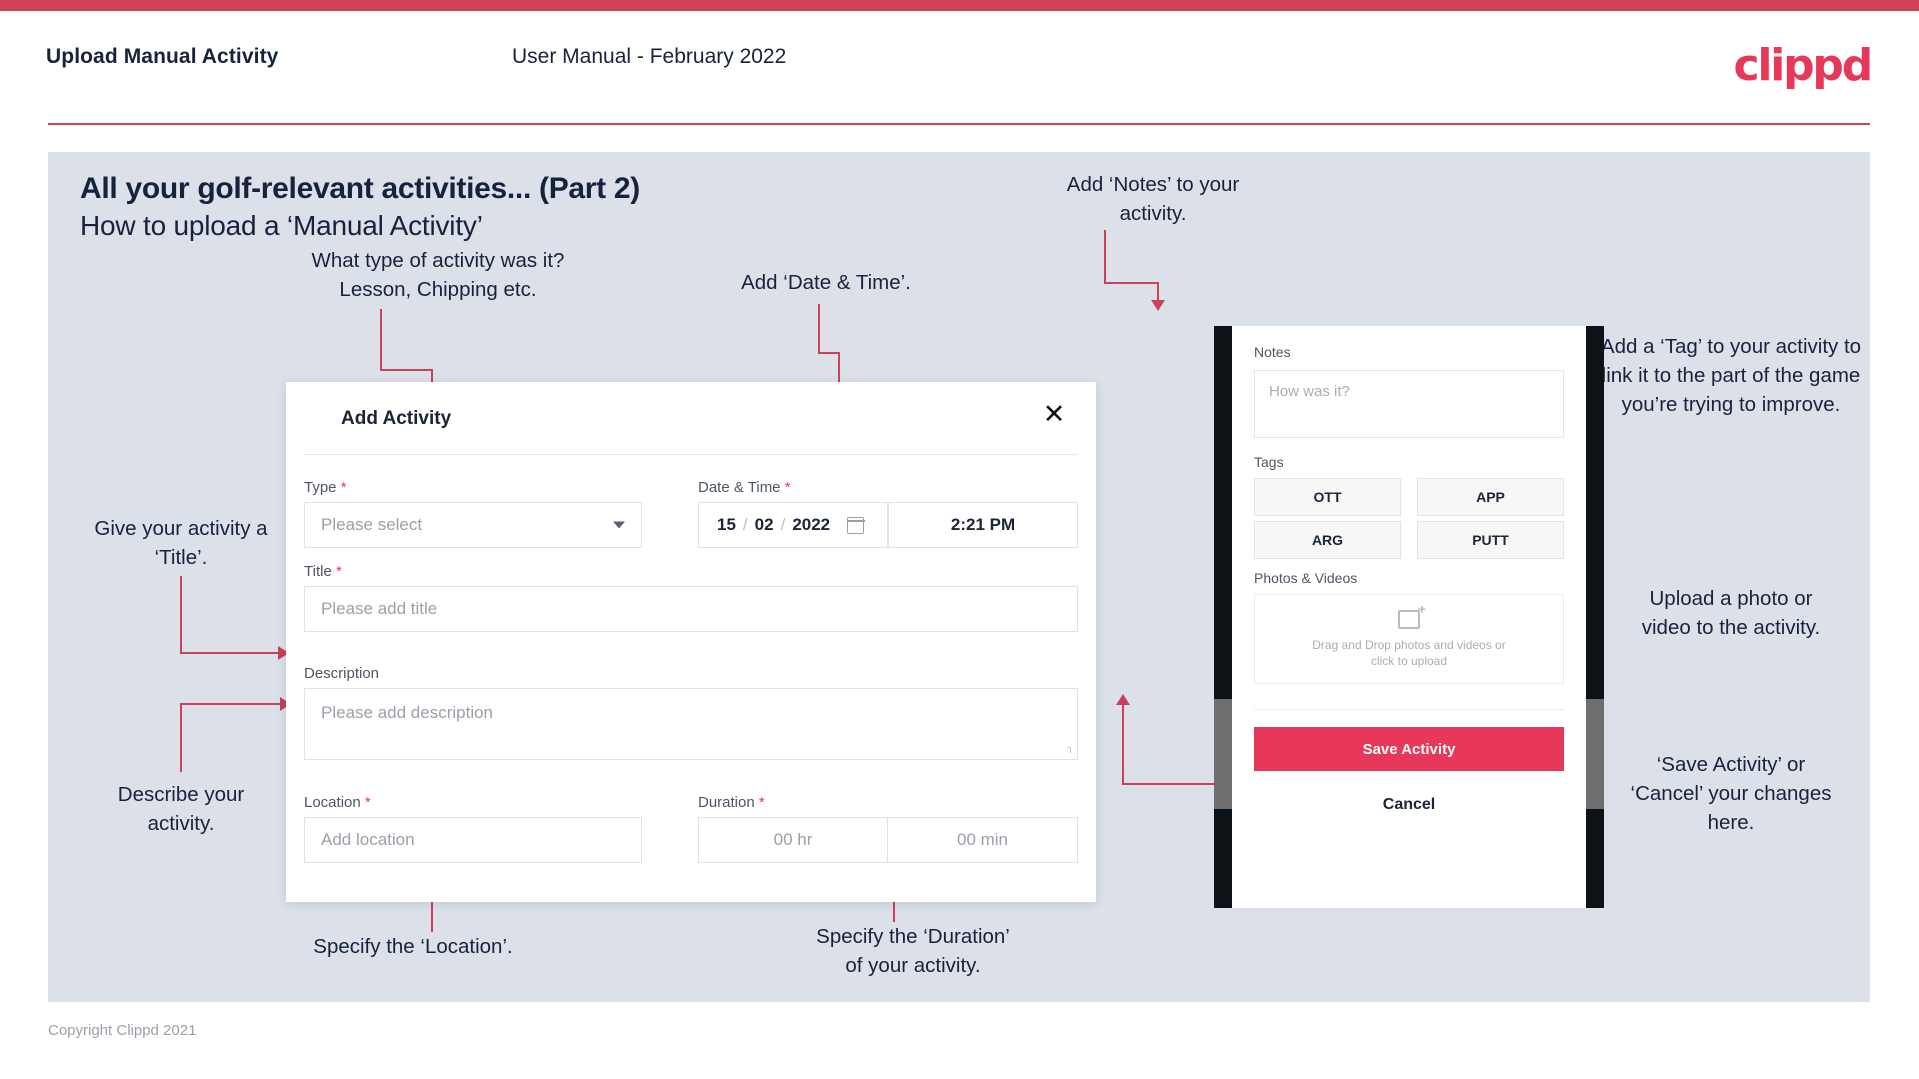  I want to click on slide-subheading: How to upload a ‘Manual Activity’, so click(281, 225).